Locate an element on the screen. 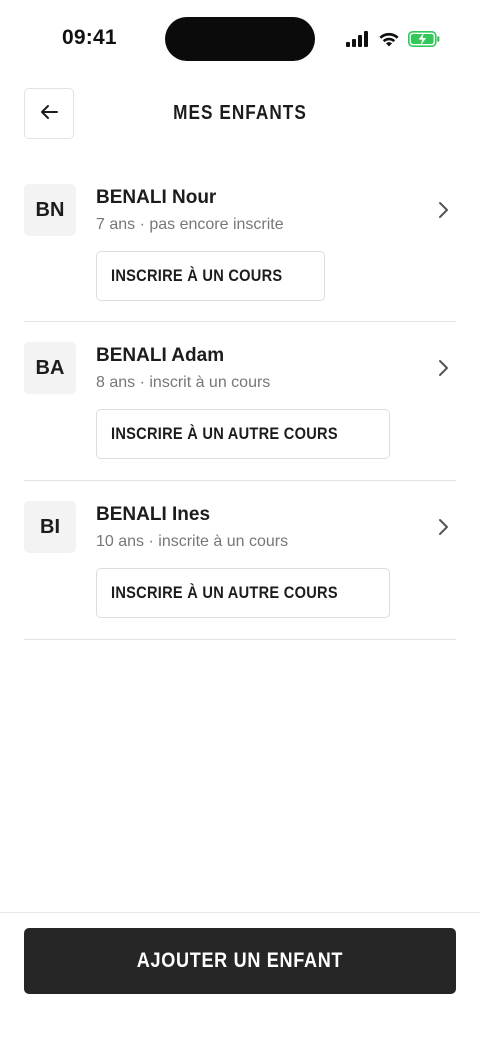  avatar: BI is located at coordinates (50, 527).